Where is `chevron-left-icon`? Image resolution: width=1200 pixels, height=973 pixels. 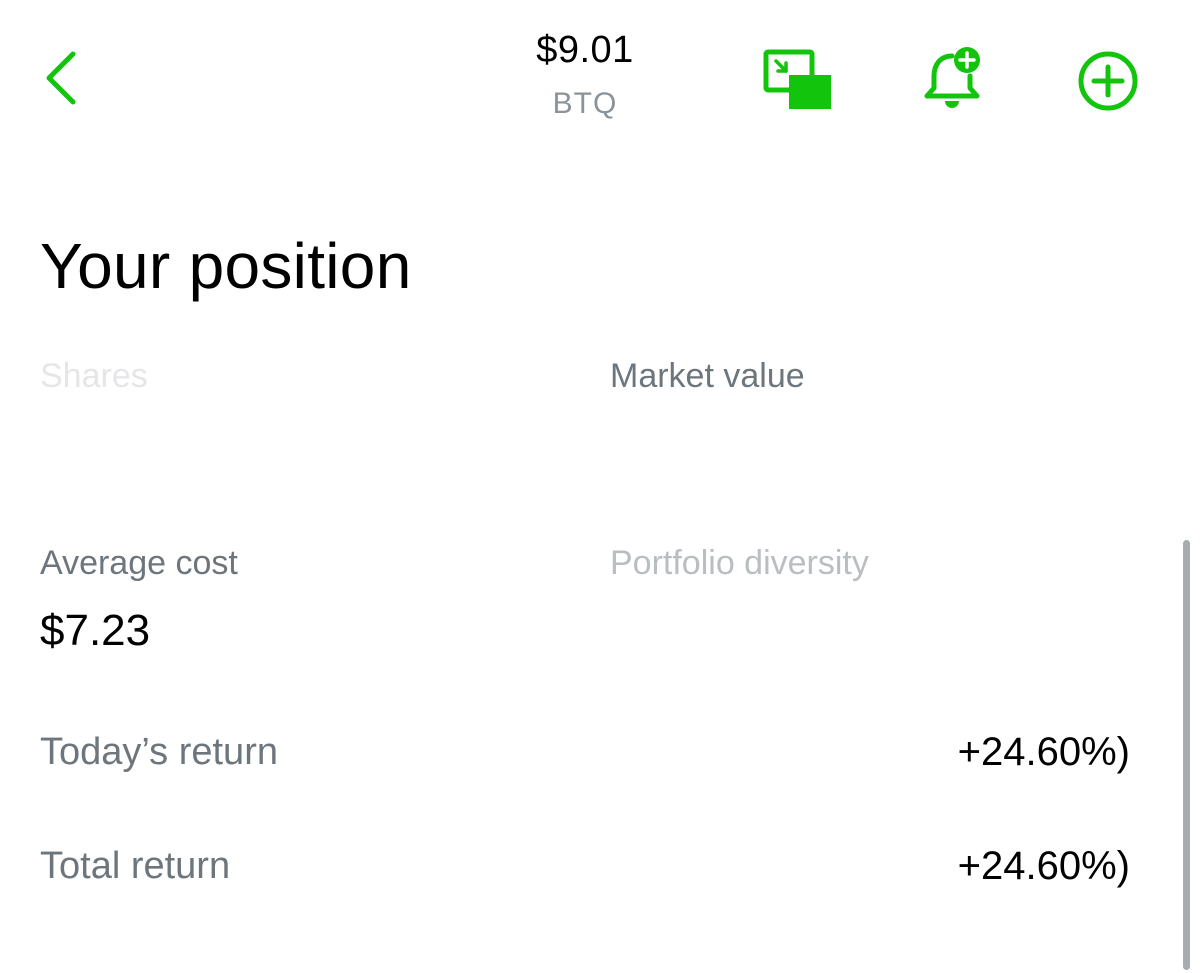 chevron-left-icon is located at coordinates (61, 78).